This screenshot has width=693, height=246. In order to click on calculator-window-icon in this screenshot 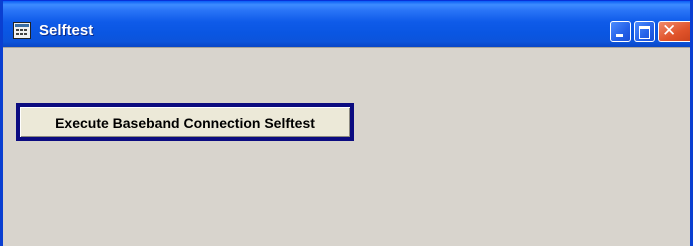, I will do `click(22, 30)`.